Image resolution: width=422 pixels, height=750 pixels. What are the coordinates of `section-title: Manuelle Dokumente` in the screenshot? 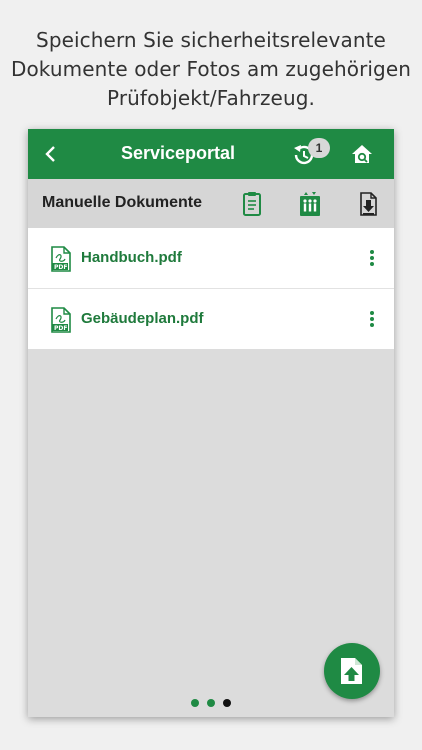 It's located at (122, 202).